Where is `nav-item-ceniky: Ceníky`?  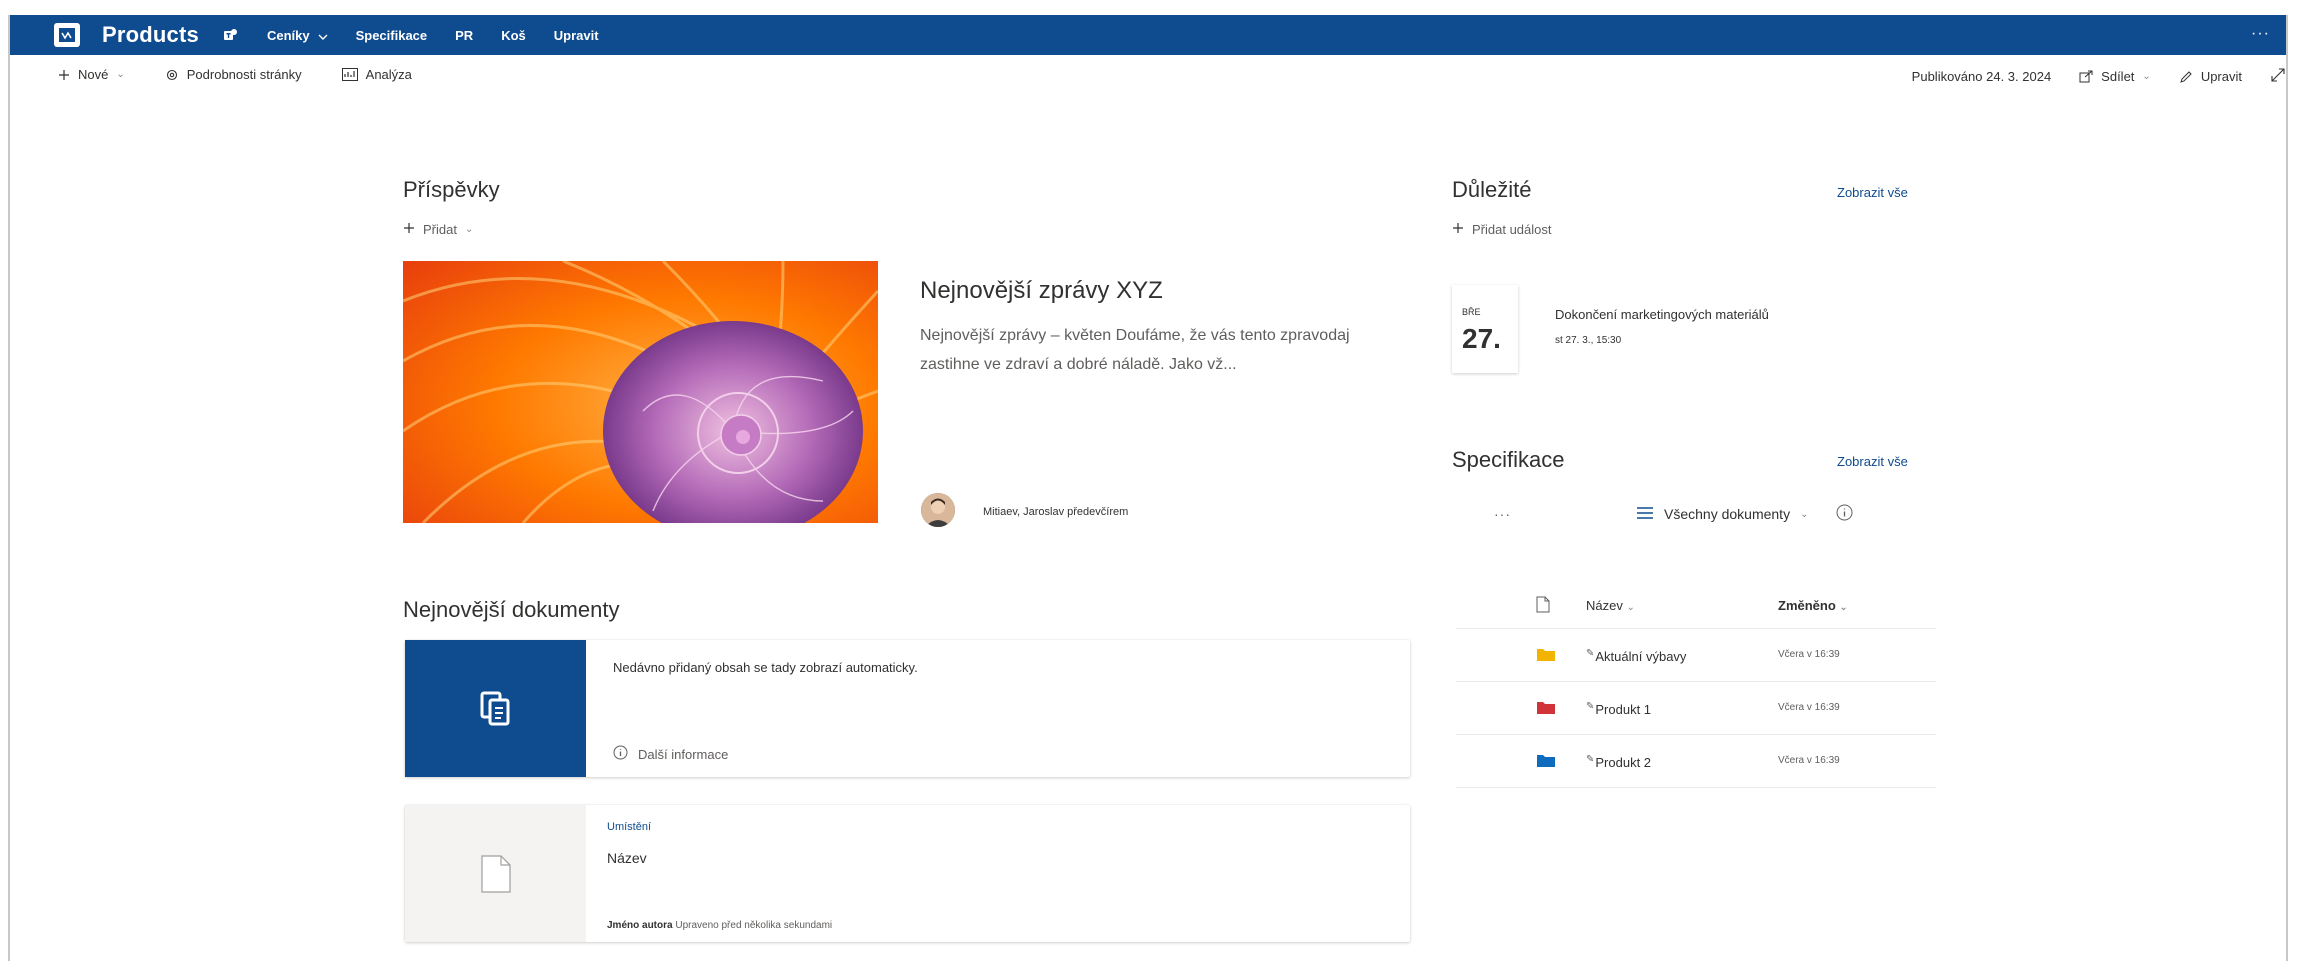 nav-item-ceniky: Ceníky is located at coordinates (297, 35).